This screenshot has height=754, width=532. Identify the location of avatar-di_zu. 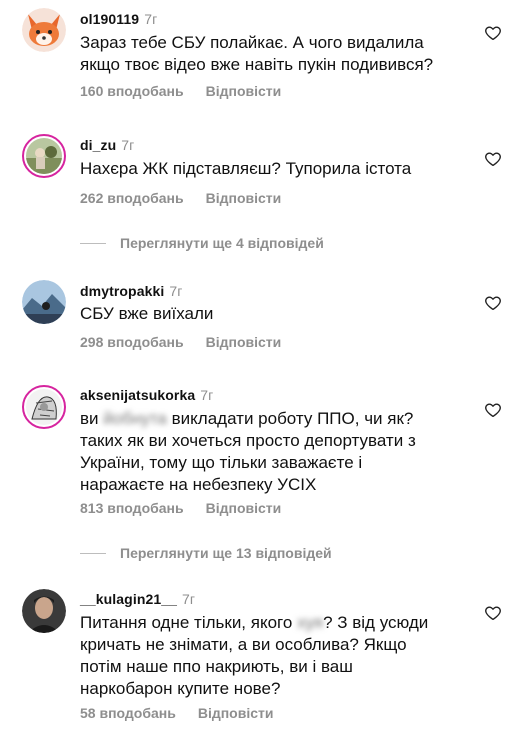
(44, 156).